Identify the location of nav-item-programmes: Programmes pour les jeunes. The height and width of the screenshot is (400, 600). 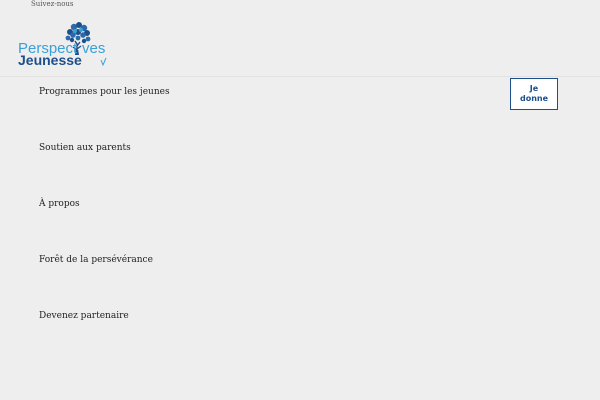
(104, 115).